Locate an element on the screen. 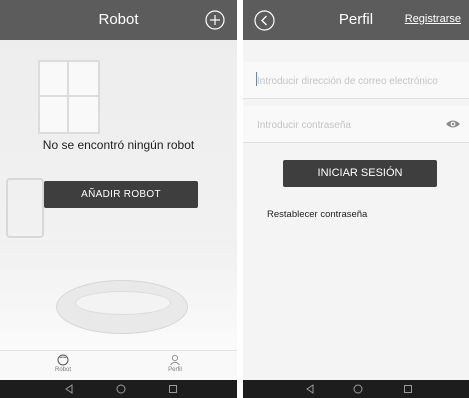 This screenshot has width=469, height=398. password-field is located at coordinates (356, 124).